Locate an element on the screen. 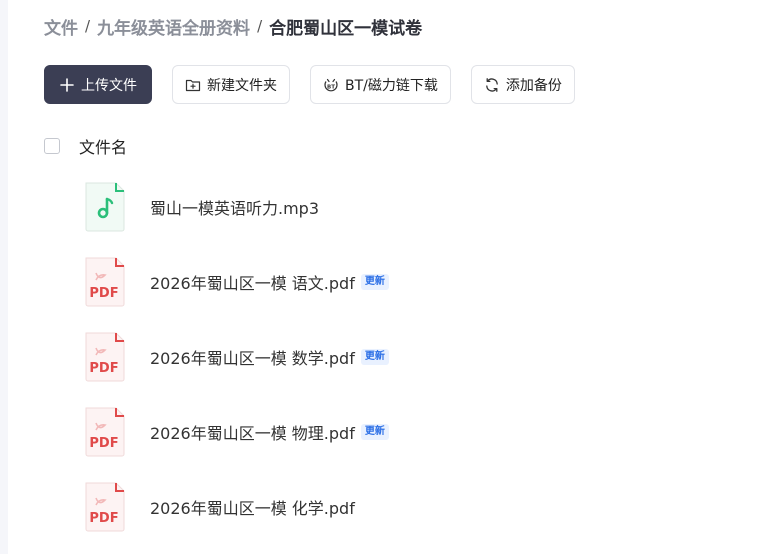  file-row: PDF 2026年蜀山区一模 物理.pdf 更新 is located at coordinates (384, 432).